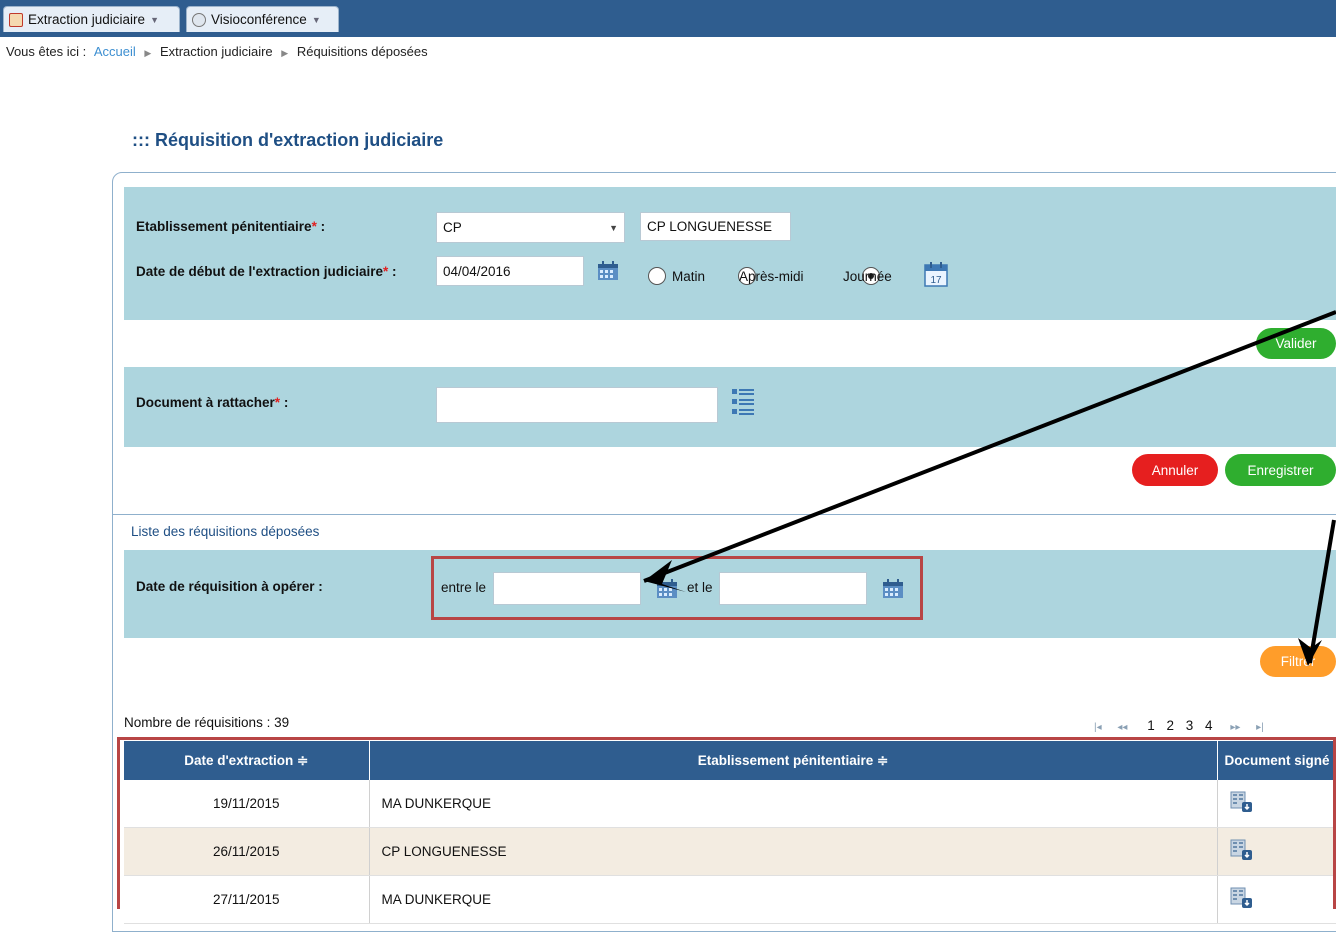 The height and width of the screenshot is (932, 1336). I want to click on radio-apres-midi-label: Après-midi, so click(771, 276).